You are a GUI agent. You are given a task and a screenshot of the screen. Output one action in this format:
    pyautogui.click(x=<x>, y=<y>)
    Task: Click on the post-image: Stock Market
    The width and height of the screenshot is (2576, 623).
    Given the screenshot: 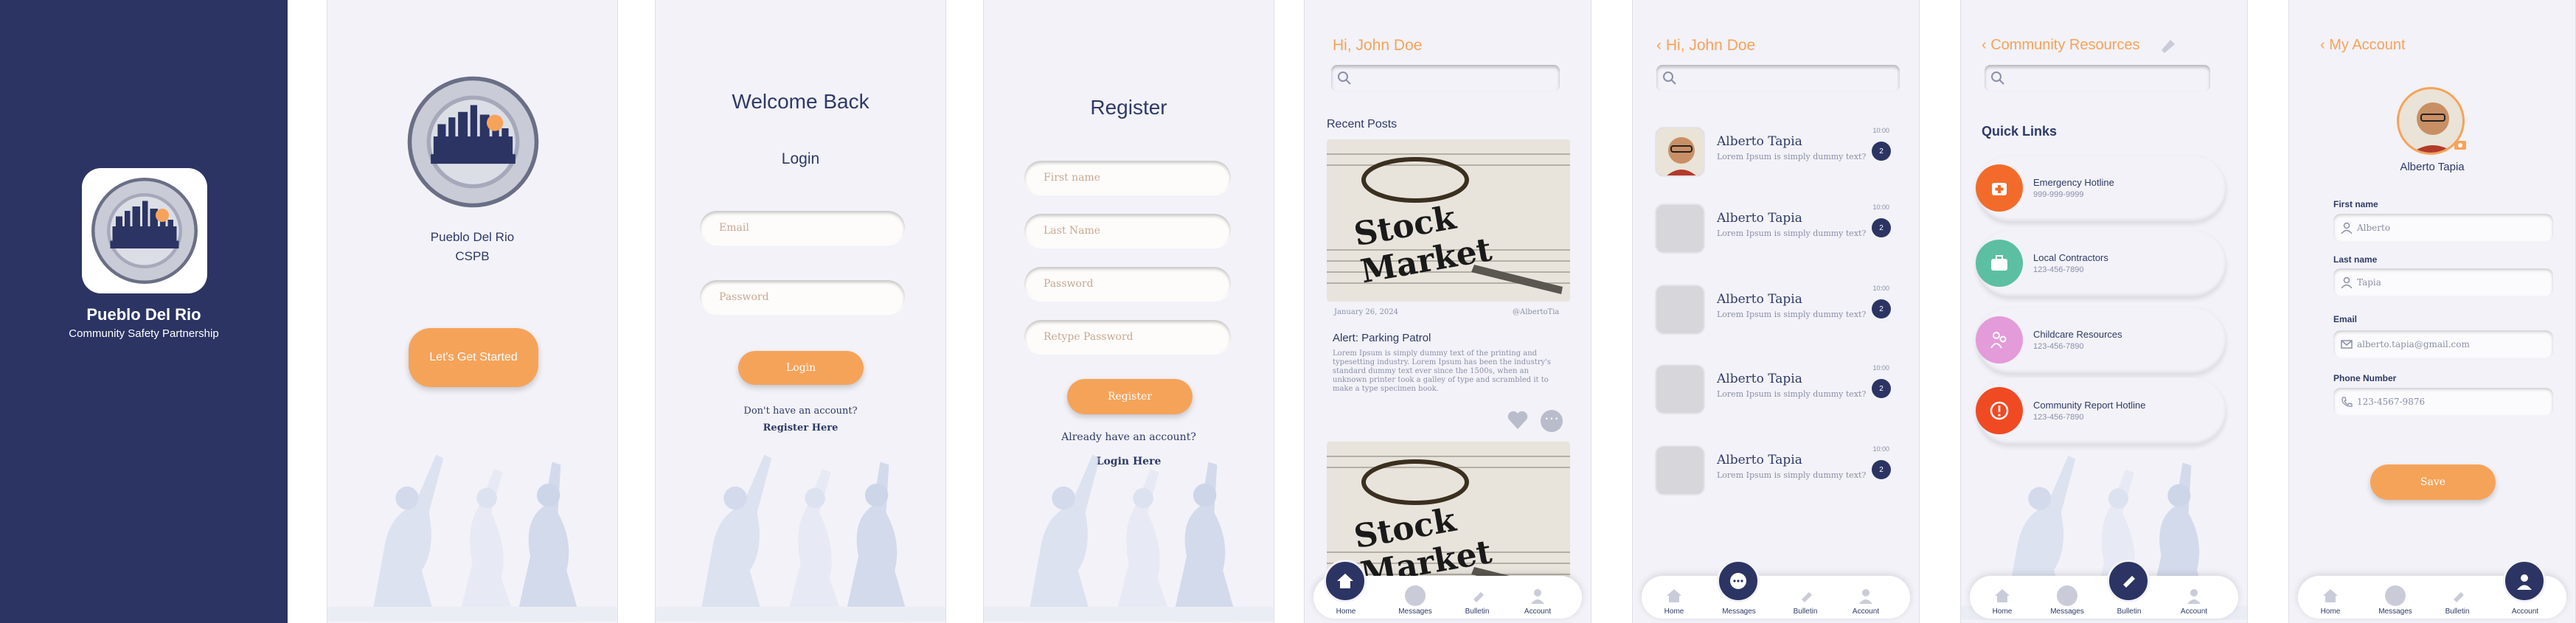 What is the action you would take?
    pyautogui.click(x=1448, y=220)
    